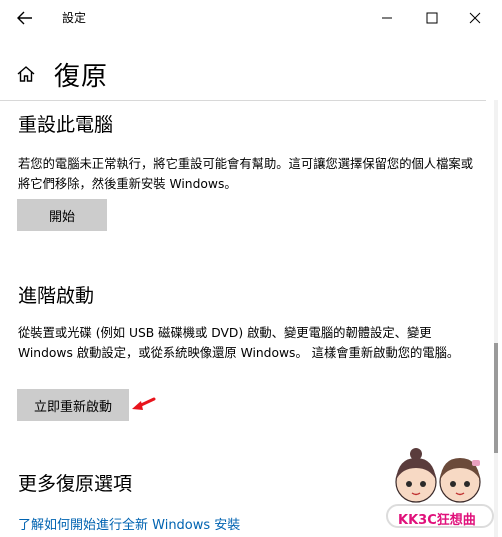  Describe the element at coordinates (62, 215) in the screenshot. I see `start-button: 開始` at that location.